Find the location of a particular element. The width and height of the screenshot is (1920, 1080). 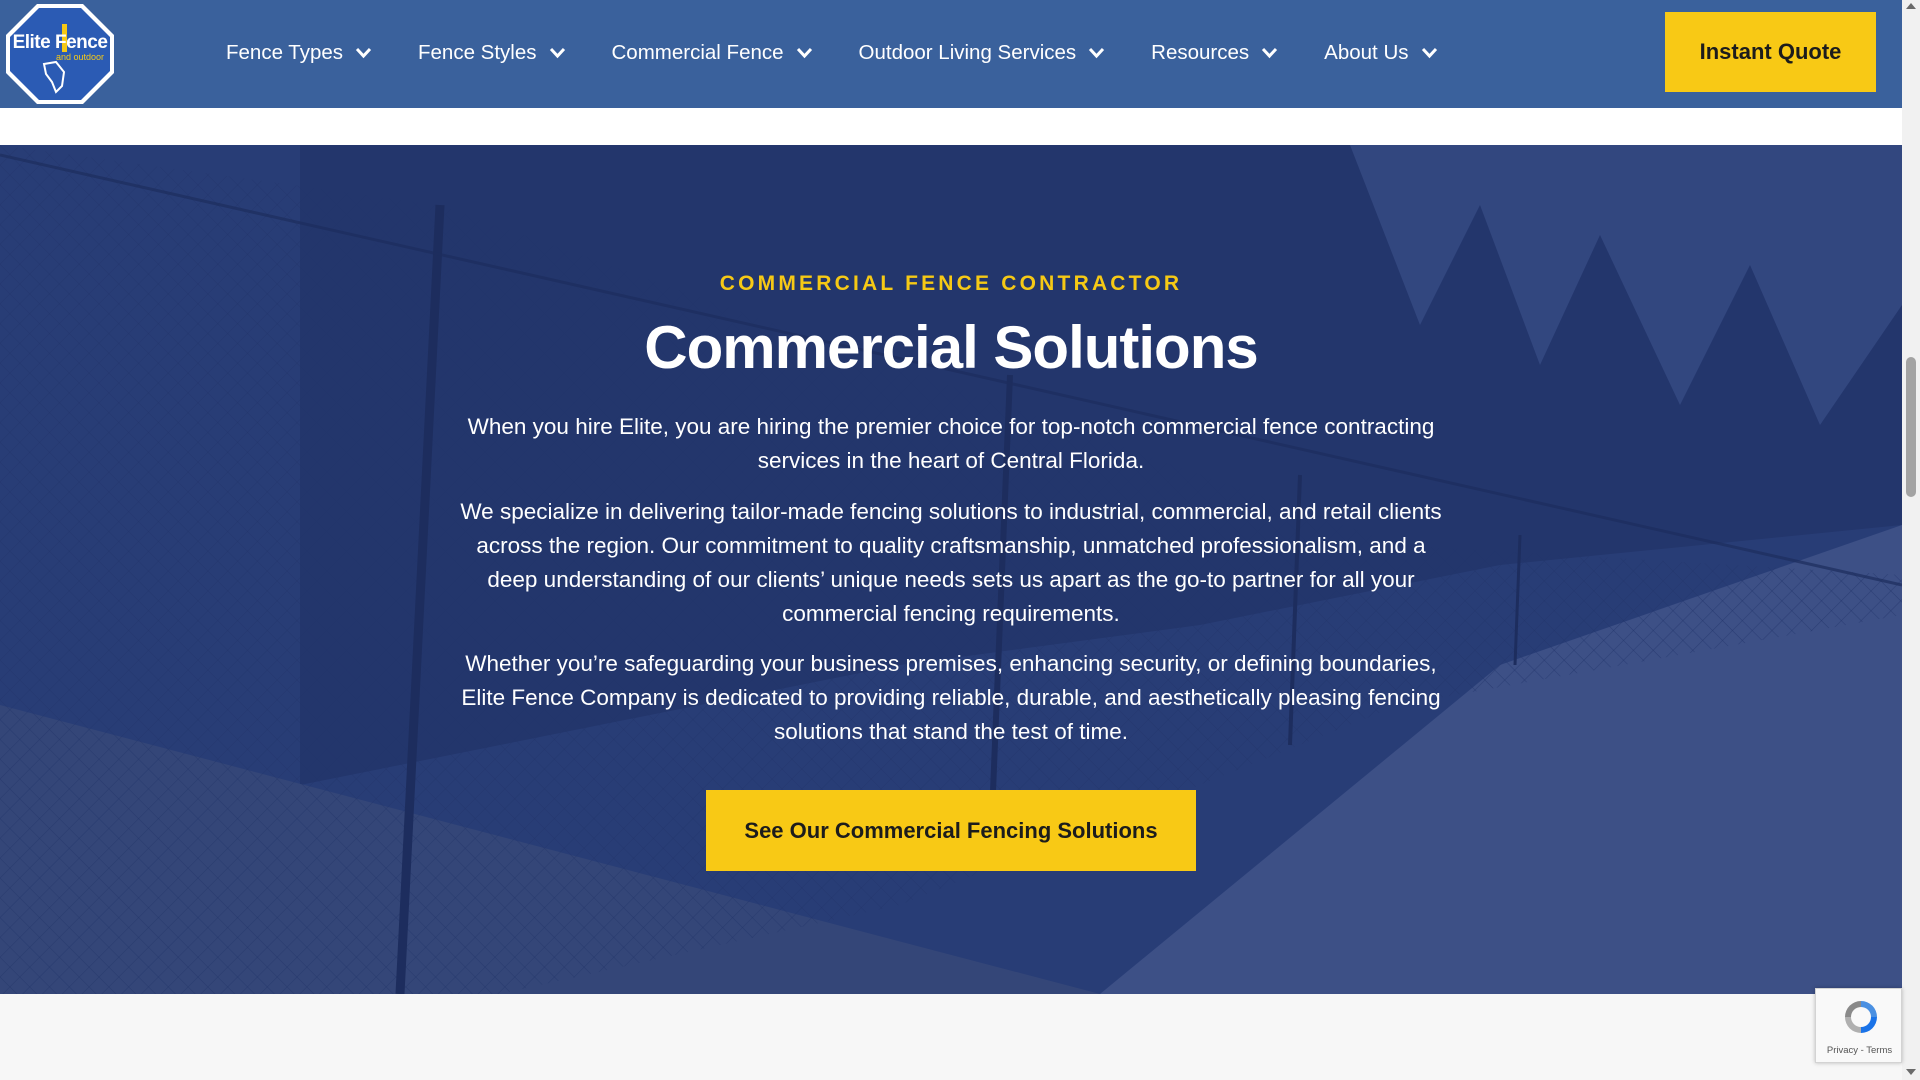

recaptcha-icon is located at coordinates (1861, 1017).